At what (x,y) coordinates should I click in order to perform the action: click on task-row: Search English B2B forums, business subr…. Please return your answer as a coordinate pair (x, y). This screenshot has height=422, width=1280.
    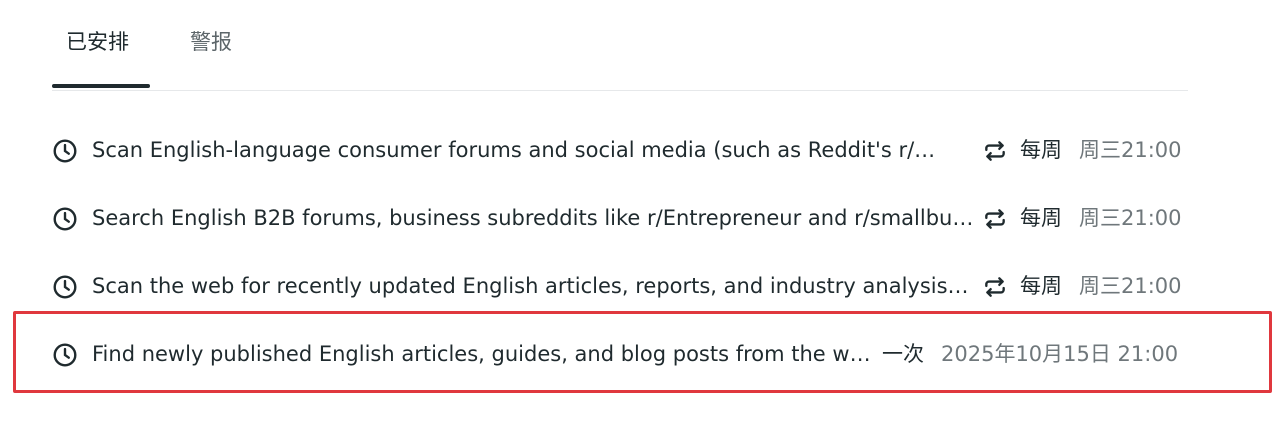
    Looking at the image, I should click on (620, 218).